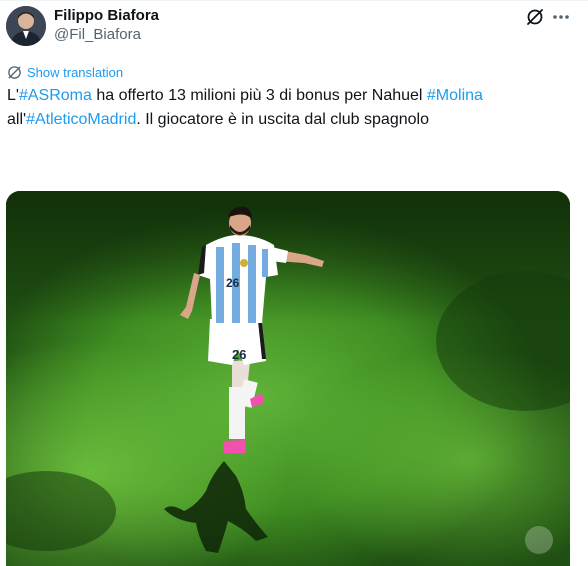 This screenshot has width=588, height=566. I want to click on more-dots-icon, so click(561, 17).